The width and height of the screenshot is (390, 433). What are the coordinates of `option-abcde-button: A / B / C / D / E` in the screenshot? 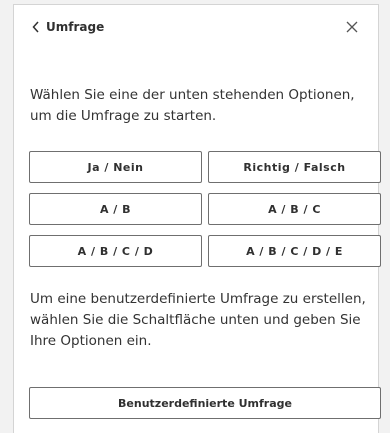 It's located at (294, 251).